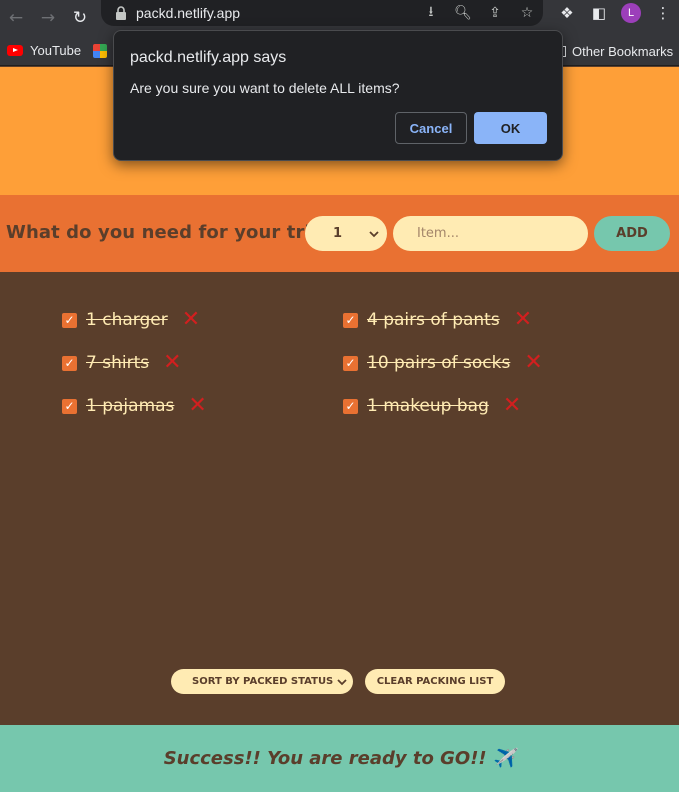 This screenshot has height=792, width=679. I want to click on quantity-value: 1, so click(338, 233).